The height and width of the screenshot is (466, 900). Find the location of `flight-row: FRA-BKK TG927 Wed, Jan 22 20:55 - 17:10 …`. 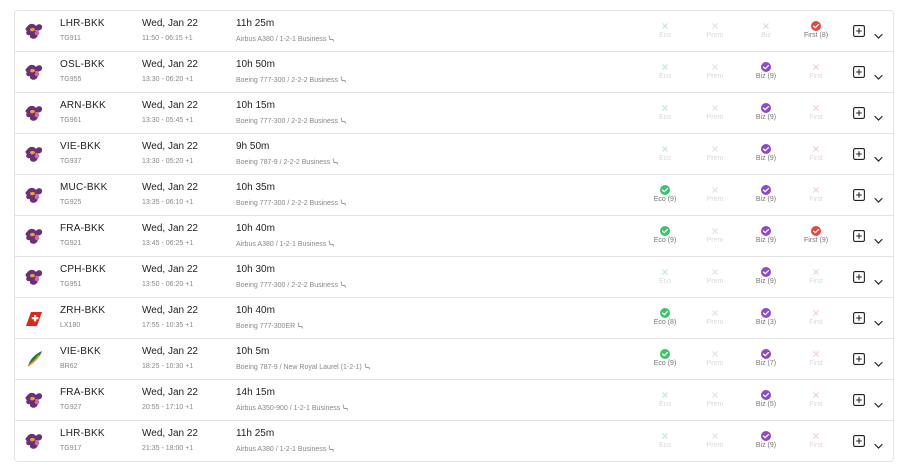

flight-row: FRA-BKK TG927 Wed, Jan 22 20:55 - 17:10 … is located at coordinates (454, 399).